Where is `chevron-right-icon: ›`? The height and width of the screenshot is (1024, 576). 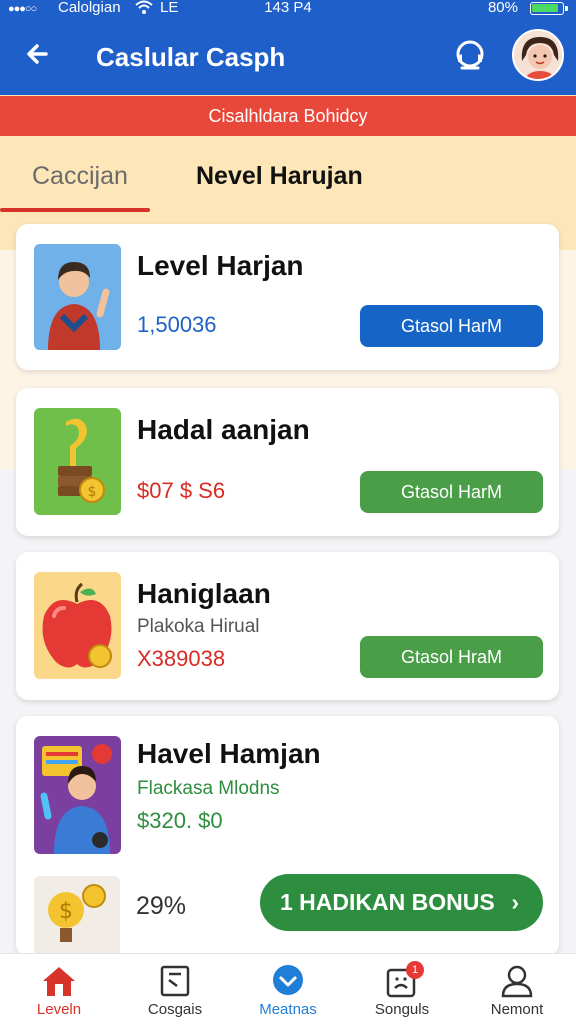
chevron-right-icon: › is located at coordinates (515, 902).